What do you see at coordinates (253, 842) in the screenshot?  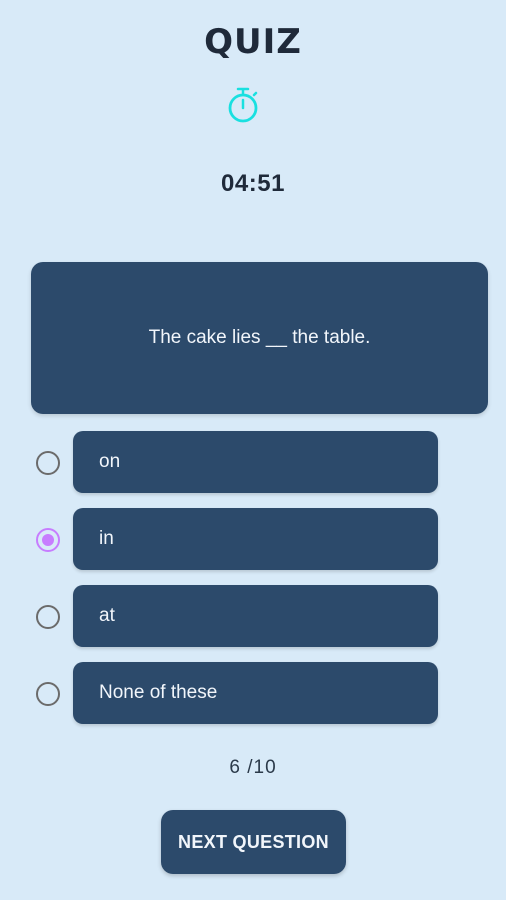 I see `next-question-button: NEXT QUESTION` at bounding box center [253, 842].